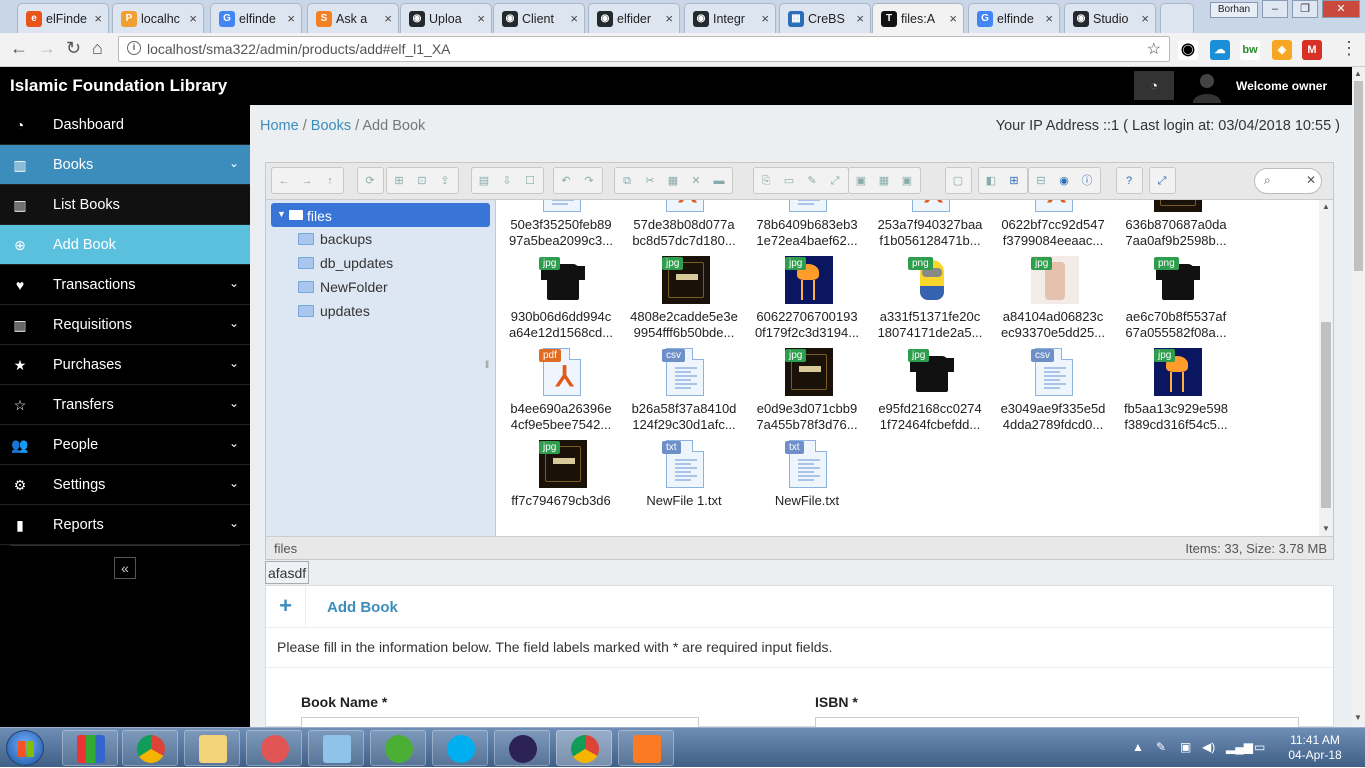 The height and width of the screenshot is (768, 1365). What do you see at coordinates (446, 18) in the screenshot?
I see `browser-tab: ◉ Uploa ×` at bounding box center [446, 18].